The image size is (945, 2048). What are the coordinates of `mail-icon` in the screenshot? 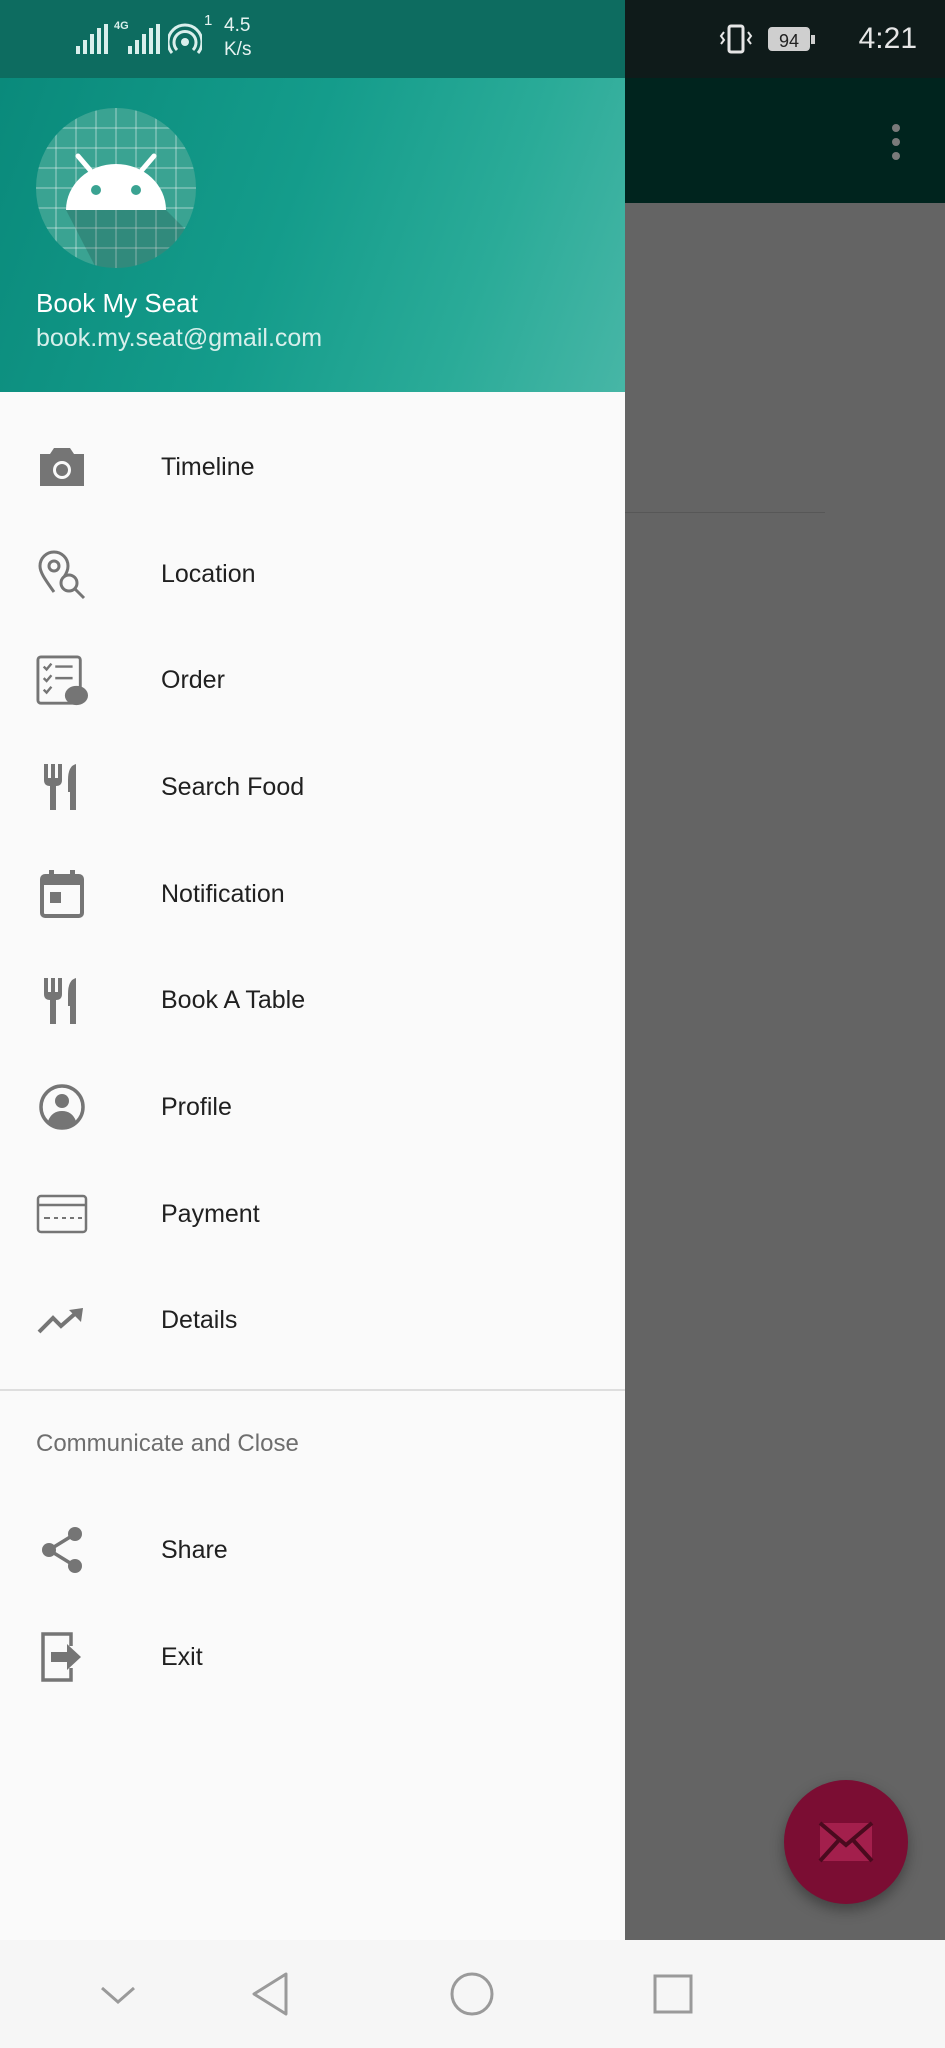 It's located at (846, 1842).